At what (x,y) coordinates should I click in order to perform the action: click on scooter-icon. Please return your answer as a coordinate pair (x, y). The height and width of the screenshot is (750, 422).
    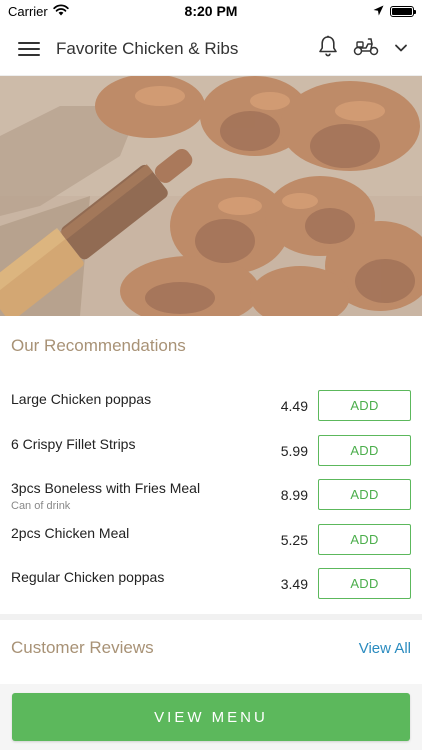
    Looking at the image, I should click on (366, 48).